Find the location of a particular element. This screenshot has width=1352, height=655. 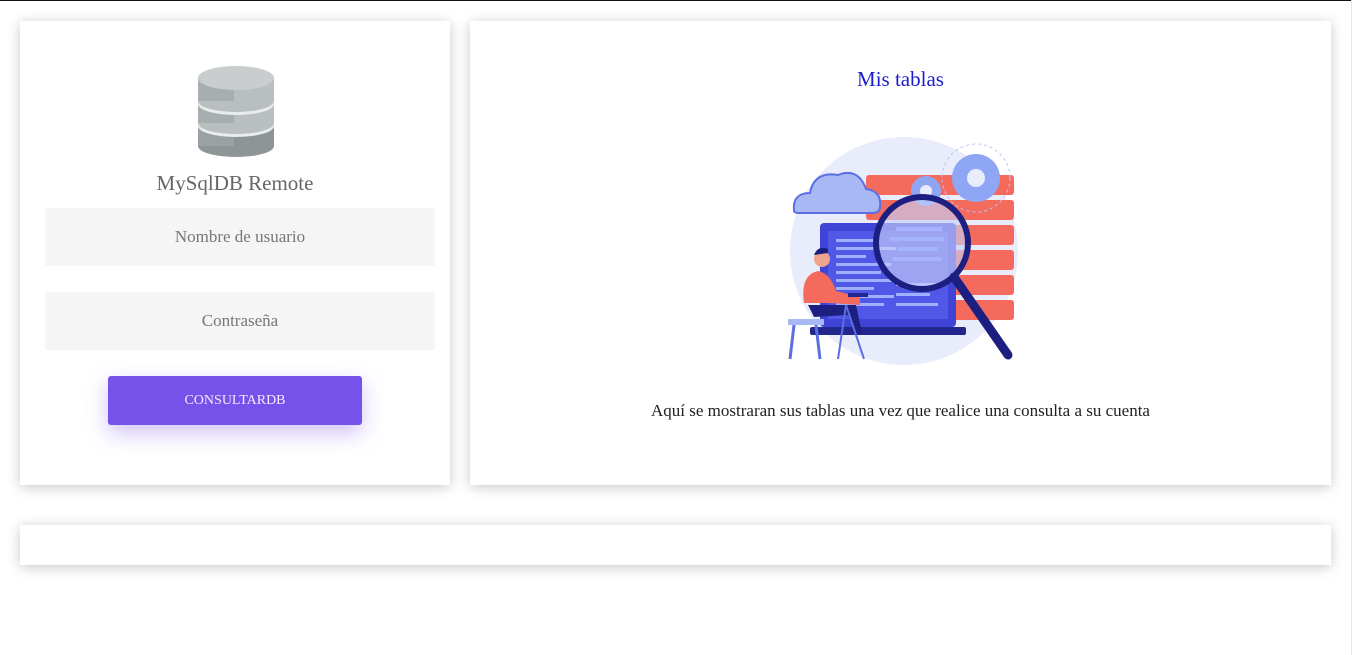

username-input is located at coordinates (240, 237).